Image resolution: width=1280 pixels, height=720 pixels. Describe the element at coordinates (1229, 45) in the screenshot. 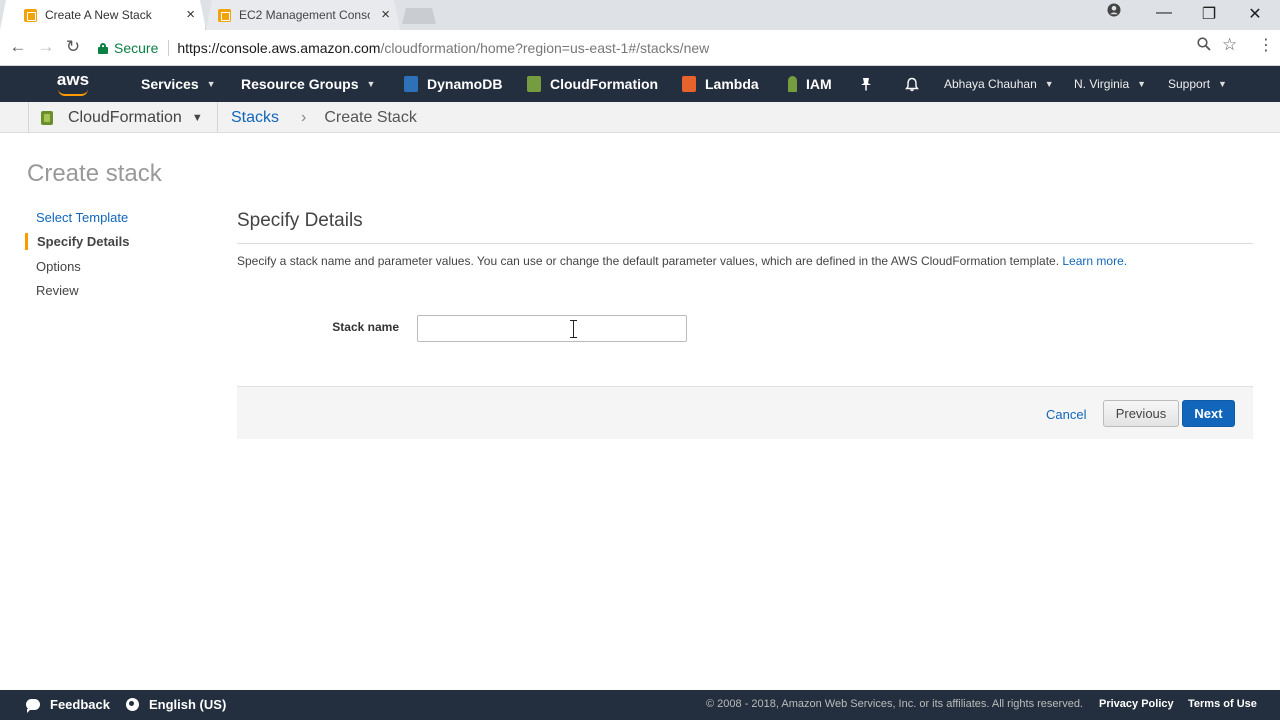

I see `bookmark-star-icon: ☆` at that location.